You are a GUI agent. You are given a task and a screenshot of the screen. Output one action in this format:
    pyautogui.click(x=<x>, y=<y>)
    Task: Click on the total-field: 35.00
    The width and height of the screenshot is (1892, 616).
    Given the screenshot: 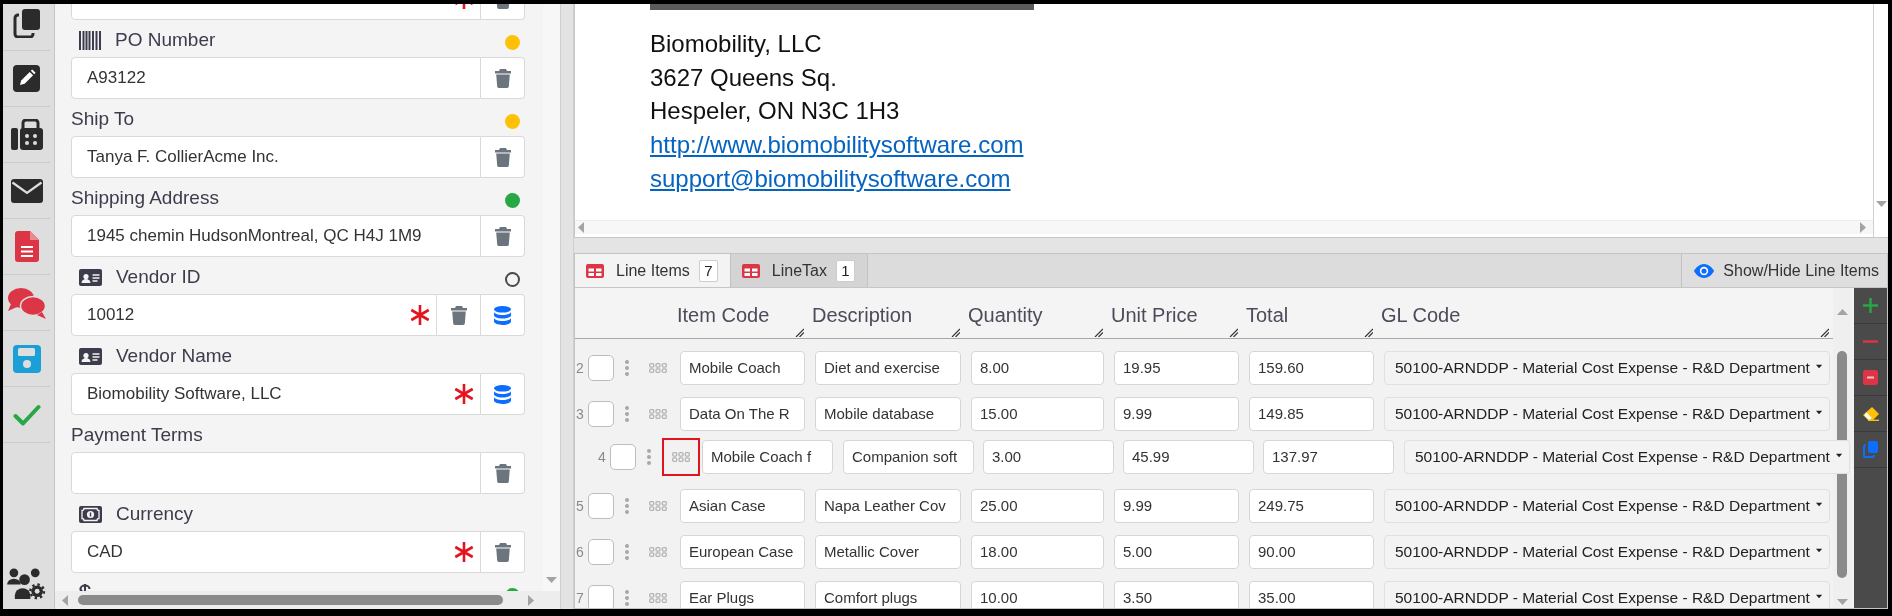 What is the action you would take?
    pyautogui.click(x=1311, y=594)
    